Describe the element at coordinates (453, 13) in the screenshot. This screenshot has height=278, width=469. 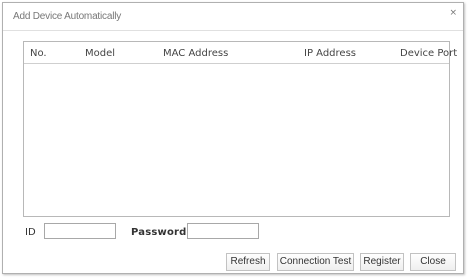
I see `close-icon: ×` at that location.